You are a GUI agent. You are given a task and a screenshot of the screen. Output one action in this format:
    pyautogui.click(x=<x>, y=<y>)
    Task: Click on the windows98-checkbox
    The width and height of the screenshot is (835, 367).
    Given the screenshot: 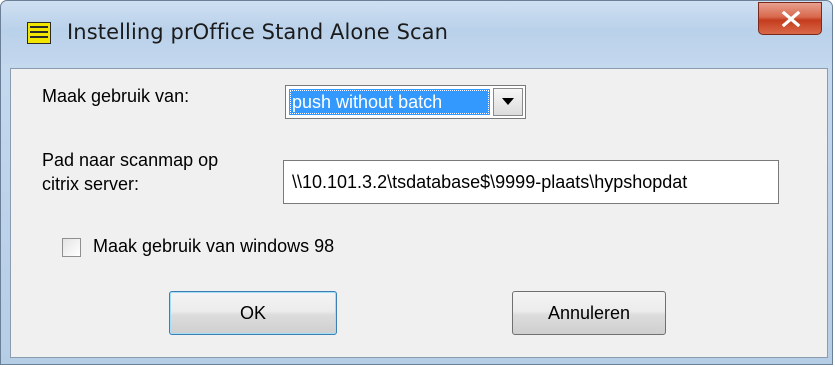 What is the action you would take?
    pyautogui.click(x=71, y=247)
    